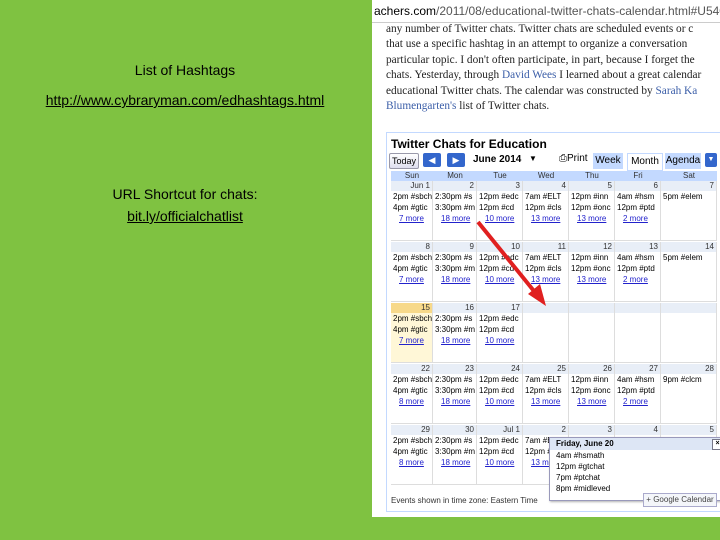 This screenshot has width=720, height=540. I want to click on day-cell: Jul 1 12pm #edc 12pm #cd 10 more, so click(500, 455).